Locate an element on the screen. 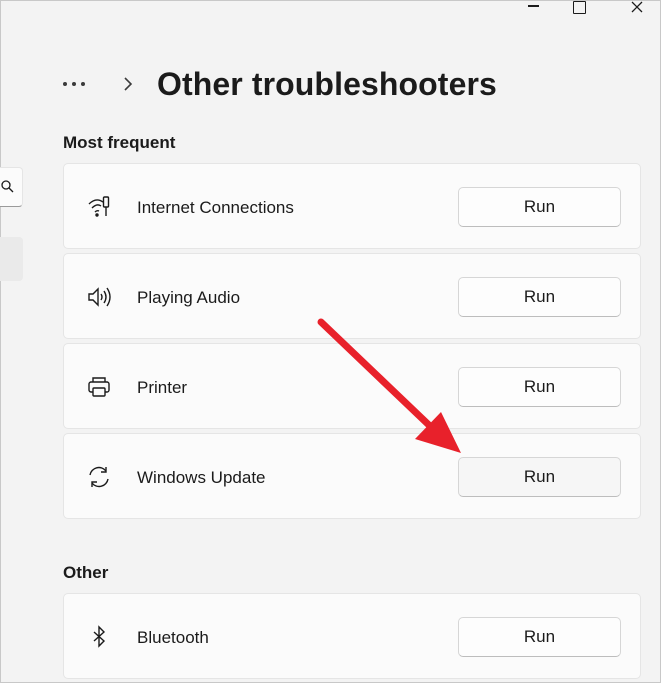  troubleshooter-label: Bluetooth is located at coordinates (173, 637).